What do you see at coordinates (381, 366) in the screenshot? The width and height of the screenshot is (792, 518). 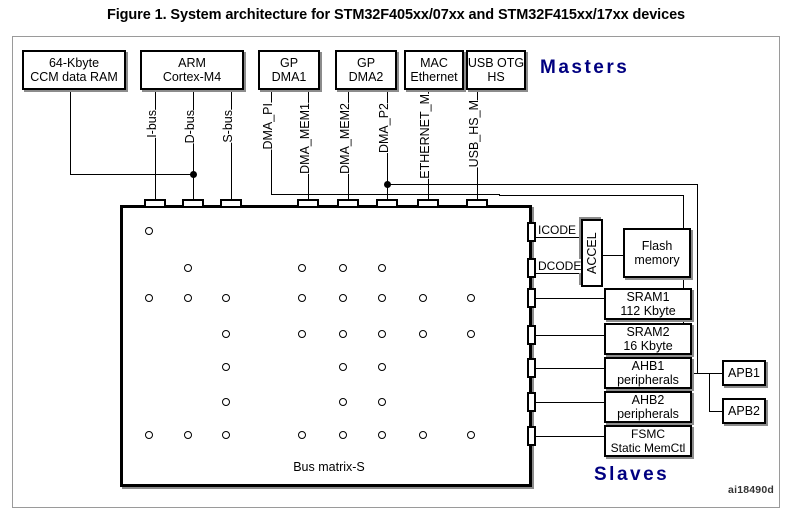 I see `crosspoint-ahb1-dma-p2` at bounding box center [381, 366].